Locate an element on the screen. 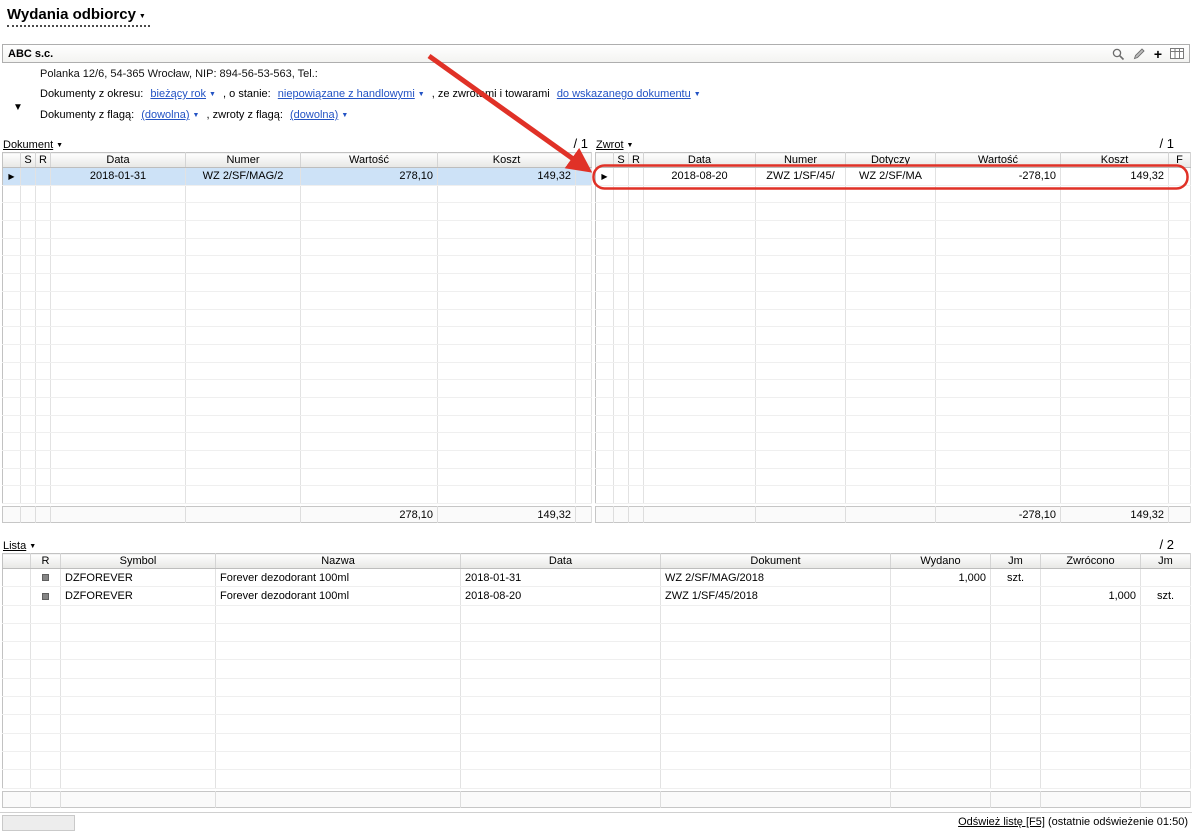  column-header-F: F is located at coordinates (1179, 160).